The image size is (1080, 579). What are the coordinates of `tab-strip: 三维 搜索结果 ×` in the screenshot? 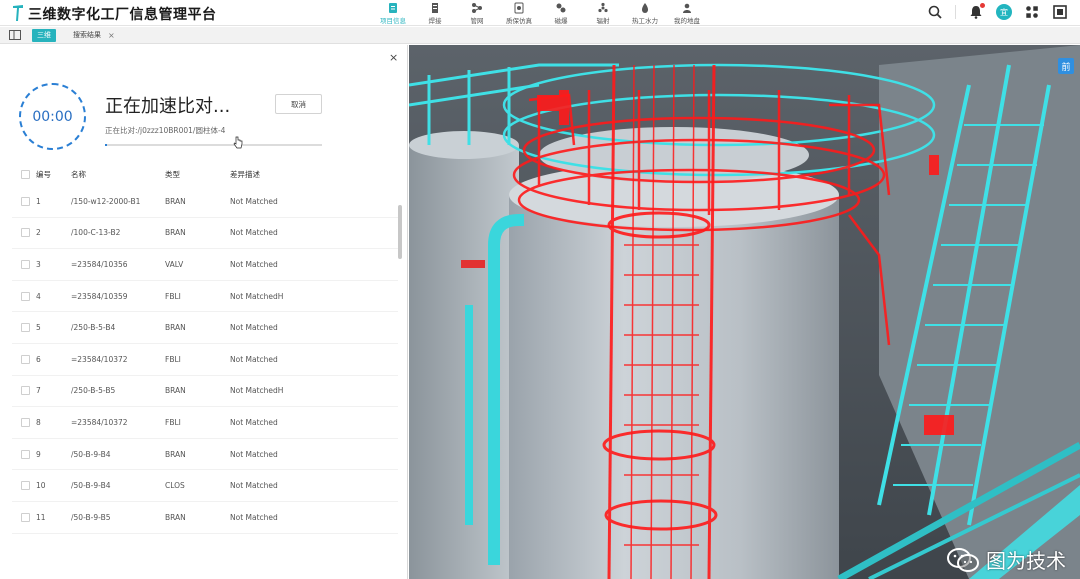 It's located at (540, 35).